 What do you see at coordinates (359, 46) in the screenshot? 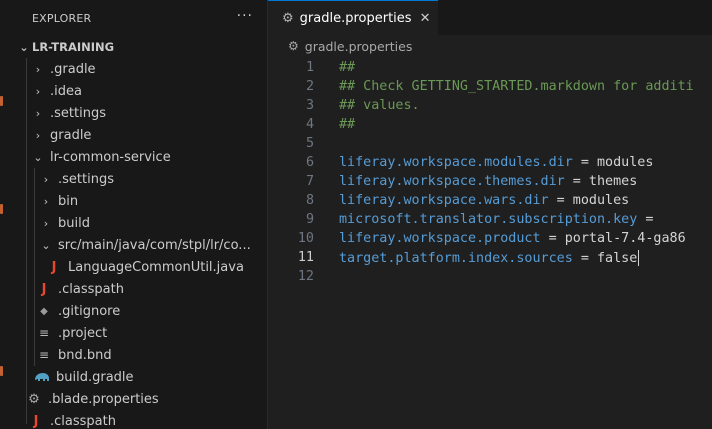
I see `breadcrumb-item: gradle.properties` at bounding box center [359, 46].